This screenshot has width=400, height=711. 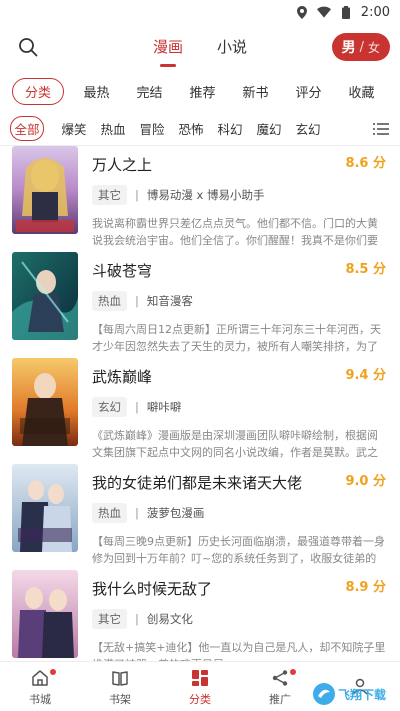 I want to click on nav-label: 书架, so click(x=120, y=699).